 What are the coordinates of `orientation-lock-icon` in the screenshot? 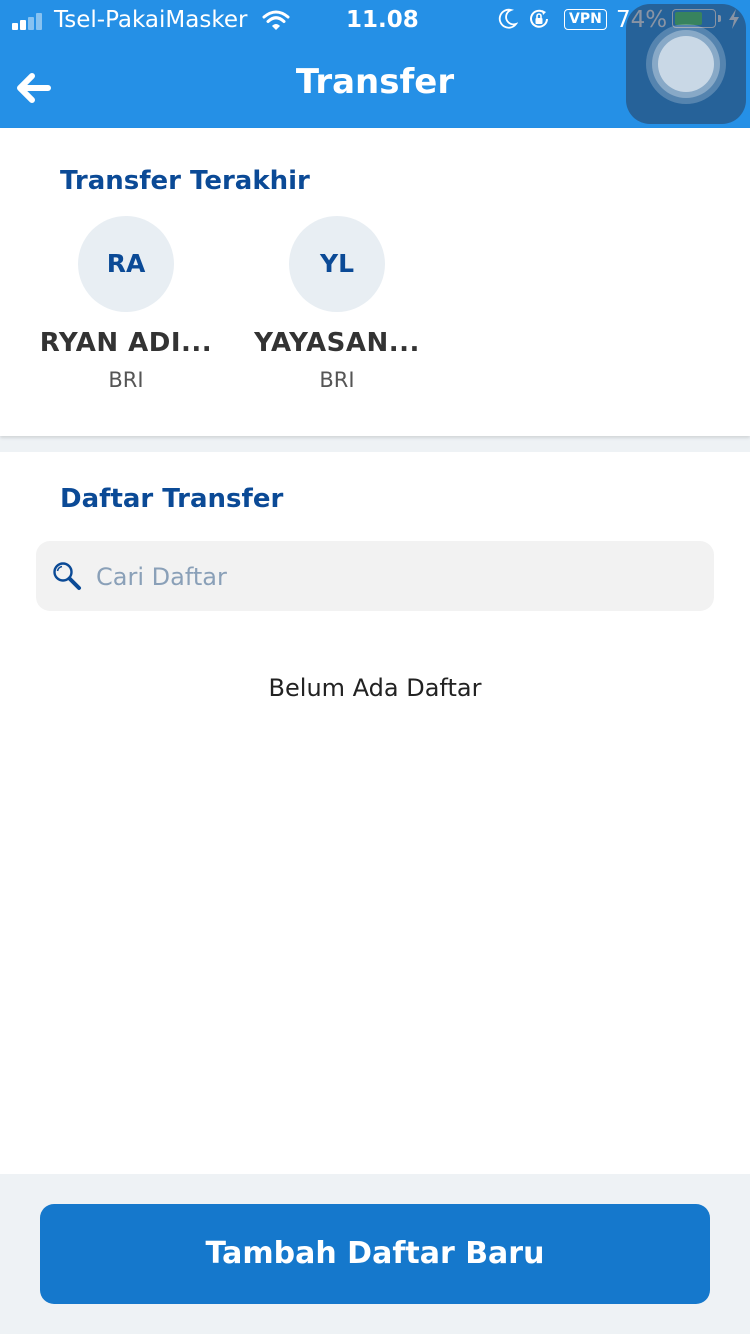 It's located at (539, 18).